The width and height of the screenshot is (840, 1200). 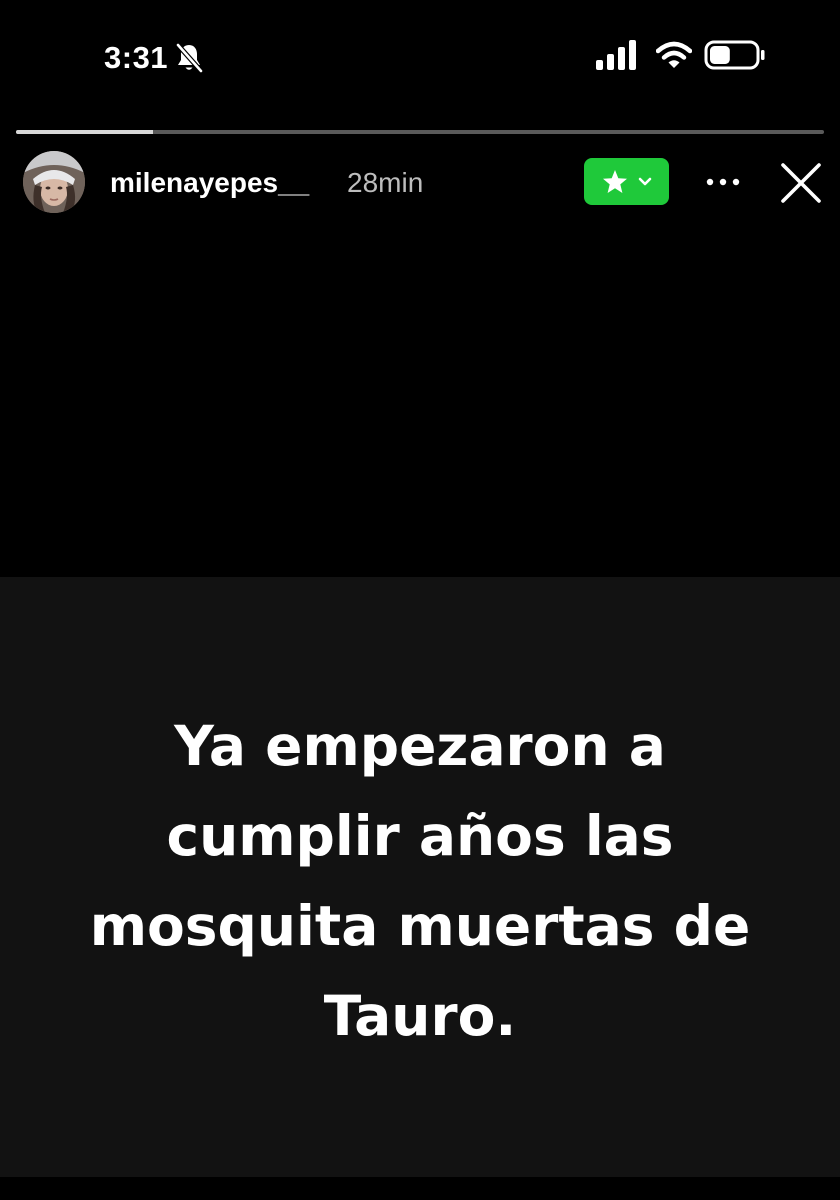 I want to click on close-button, so click(x=801, y=183).